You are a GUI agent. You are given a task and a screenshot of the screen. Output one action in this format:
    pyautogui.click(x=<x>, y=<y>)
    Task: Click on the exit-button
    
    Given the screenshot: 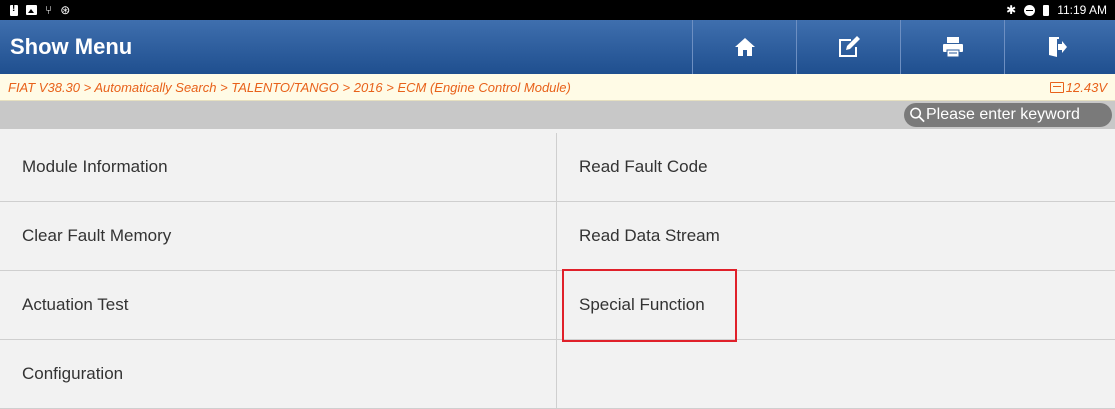 What is the action you would take?
    pyautogui.click(x=1056, y=47)
    